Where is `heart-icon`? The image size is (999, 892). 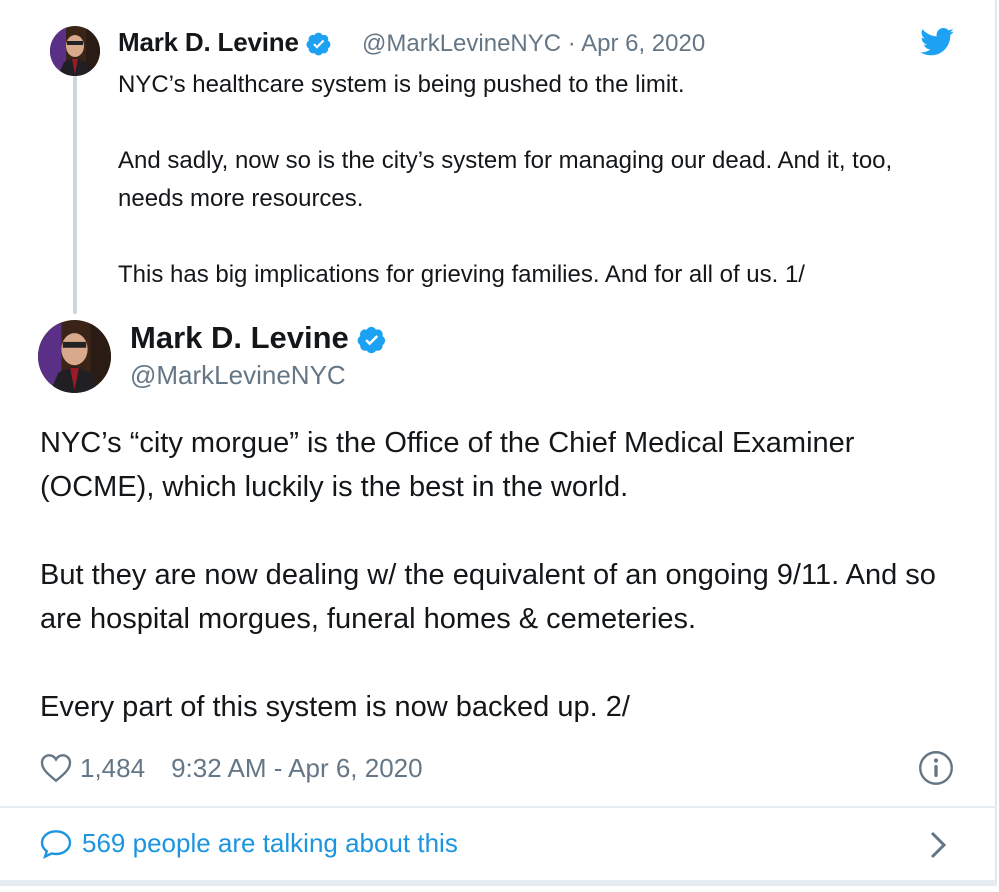
heart-icon is located at coordinates (56, 768).